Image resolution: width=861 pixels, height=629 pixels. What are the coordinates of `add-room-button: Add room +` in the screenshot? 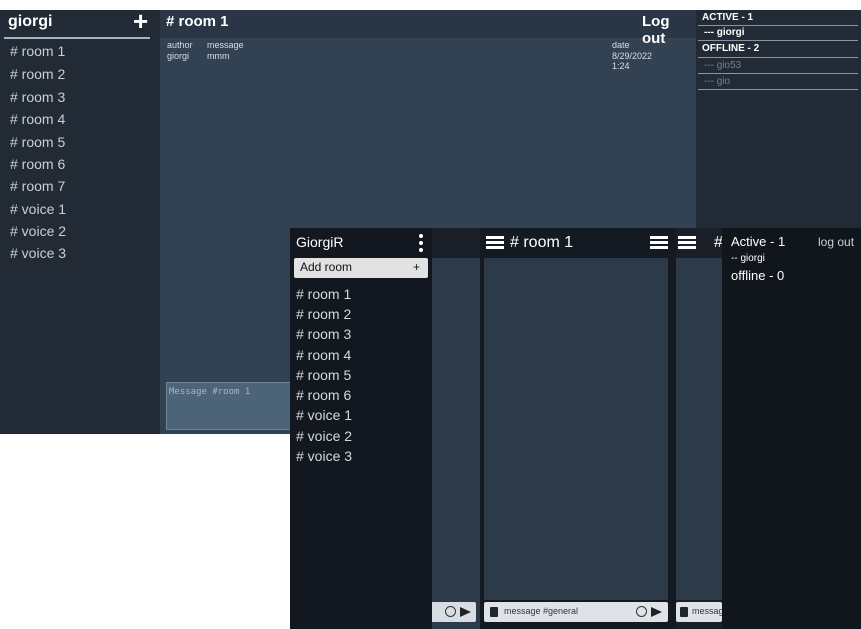 It's located at (361, 268).